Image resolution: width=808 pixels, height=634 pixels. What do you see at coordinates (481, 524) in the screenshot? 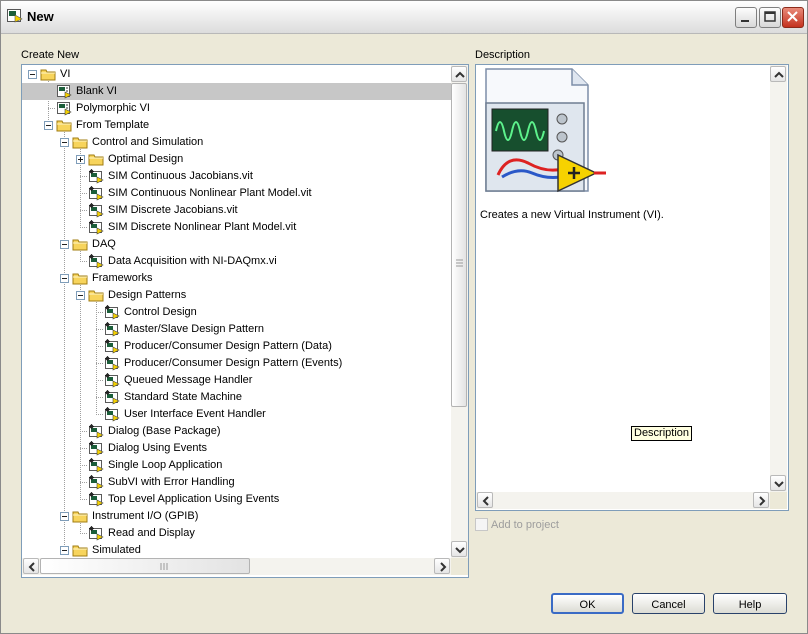
I see `add-to-project-checkbox` at bounding box center [481, 524].